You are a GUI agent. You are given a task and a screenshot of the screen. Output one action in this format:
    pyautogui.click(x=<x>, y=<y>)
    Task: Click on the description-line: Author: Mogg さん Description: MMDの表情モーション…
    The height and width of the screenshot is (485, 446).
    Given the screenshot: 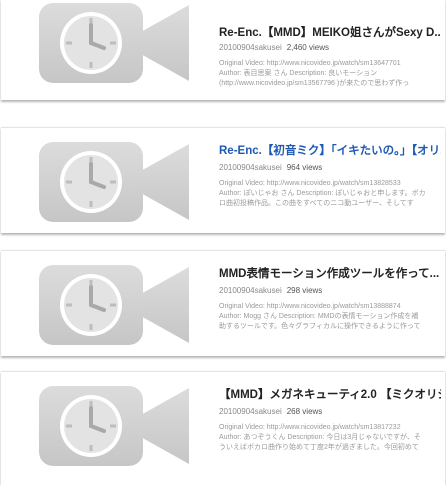 What is the action you would take?
    pyautogui.click(x=319, y=316)
    